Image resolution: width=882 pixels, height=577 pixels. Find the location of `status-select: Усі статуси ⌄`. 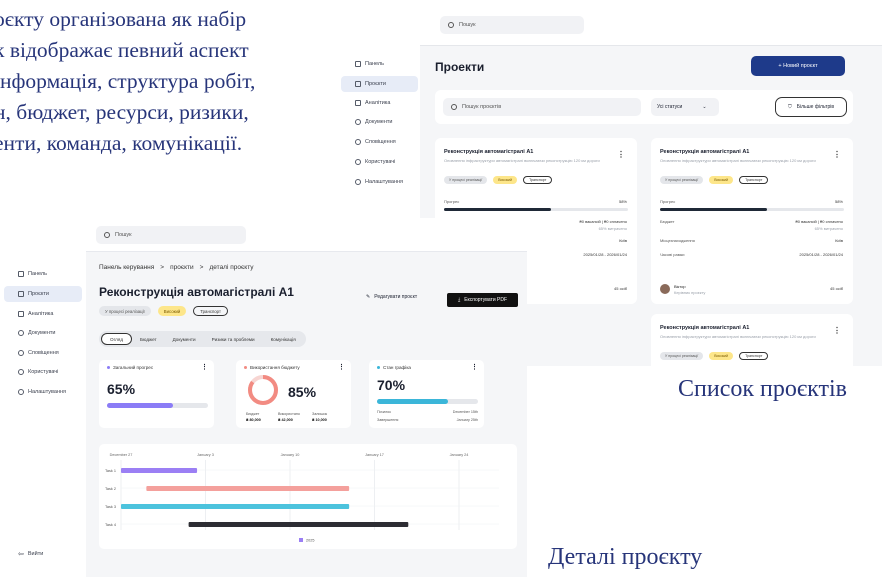

status-select: Усі статуси ⌄ is located at coordinates (685, 107).